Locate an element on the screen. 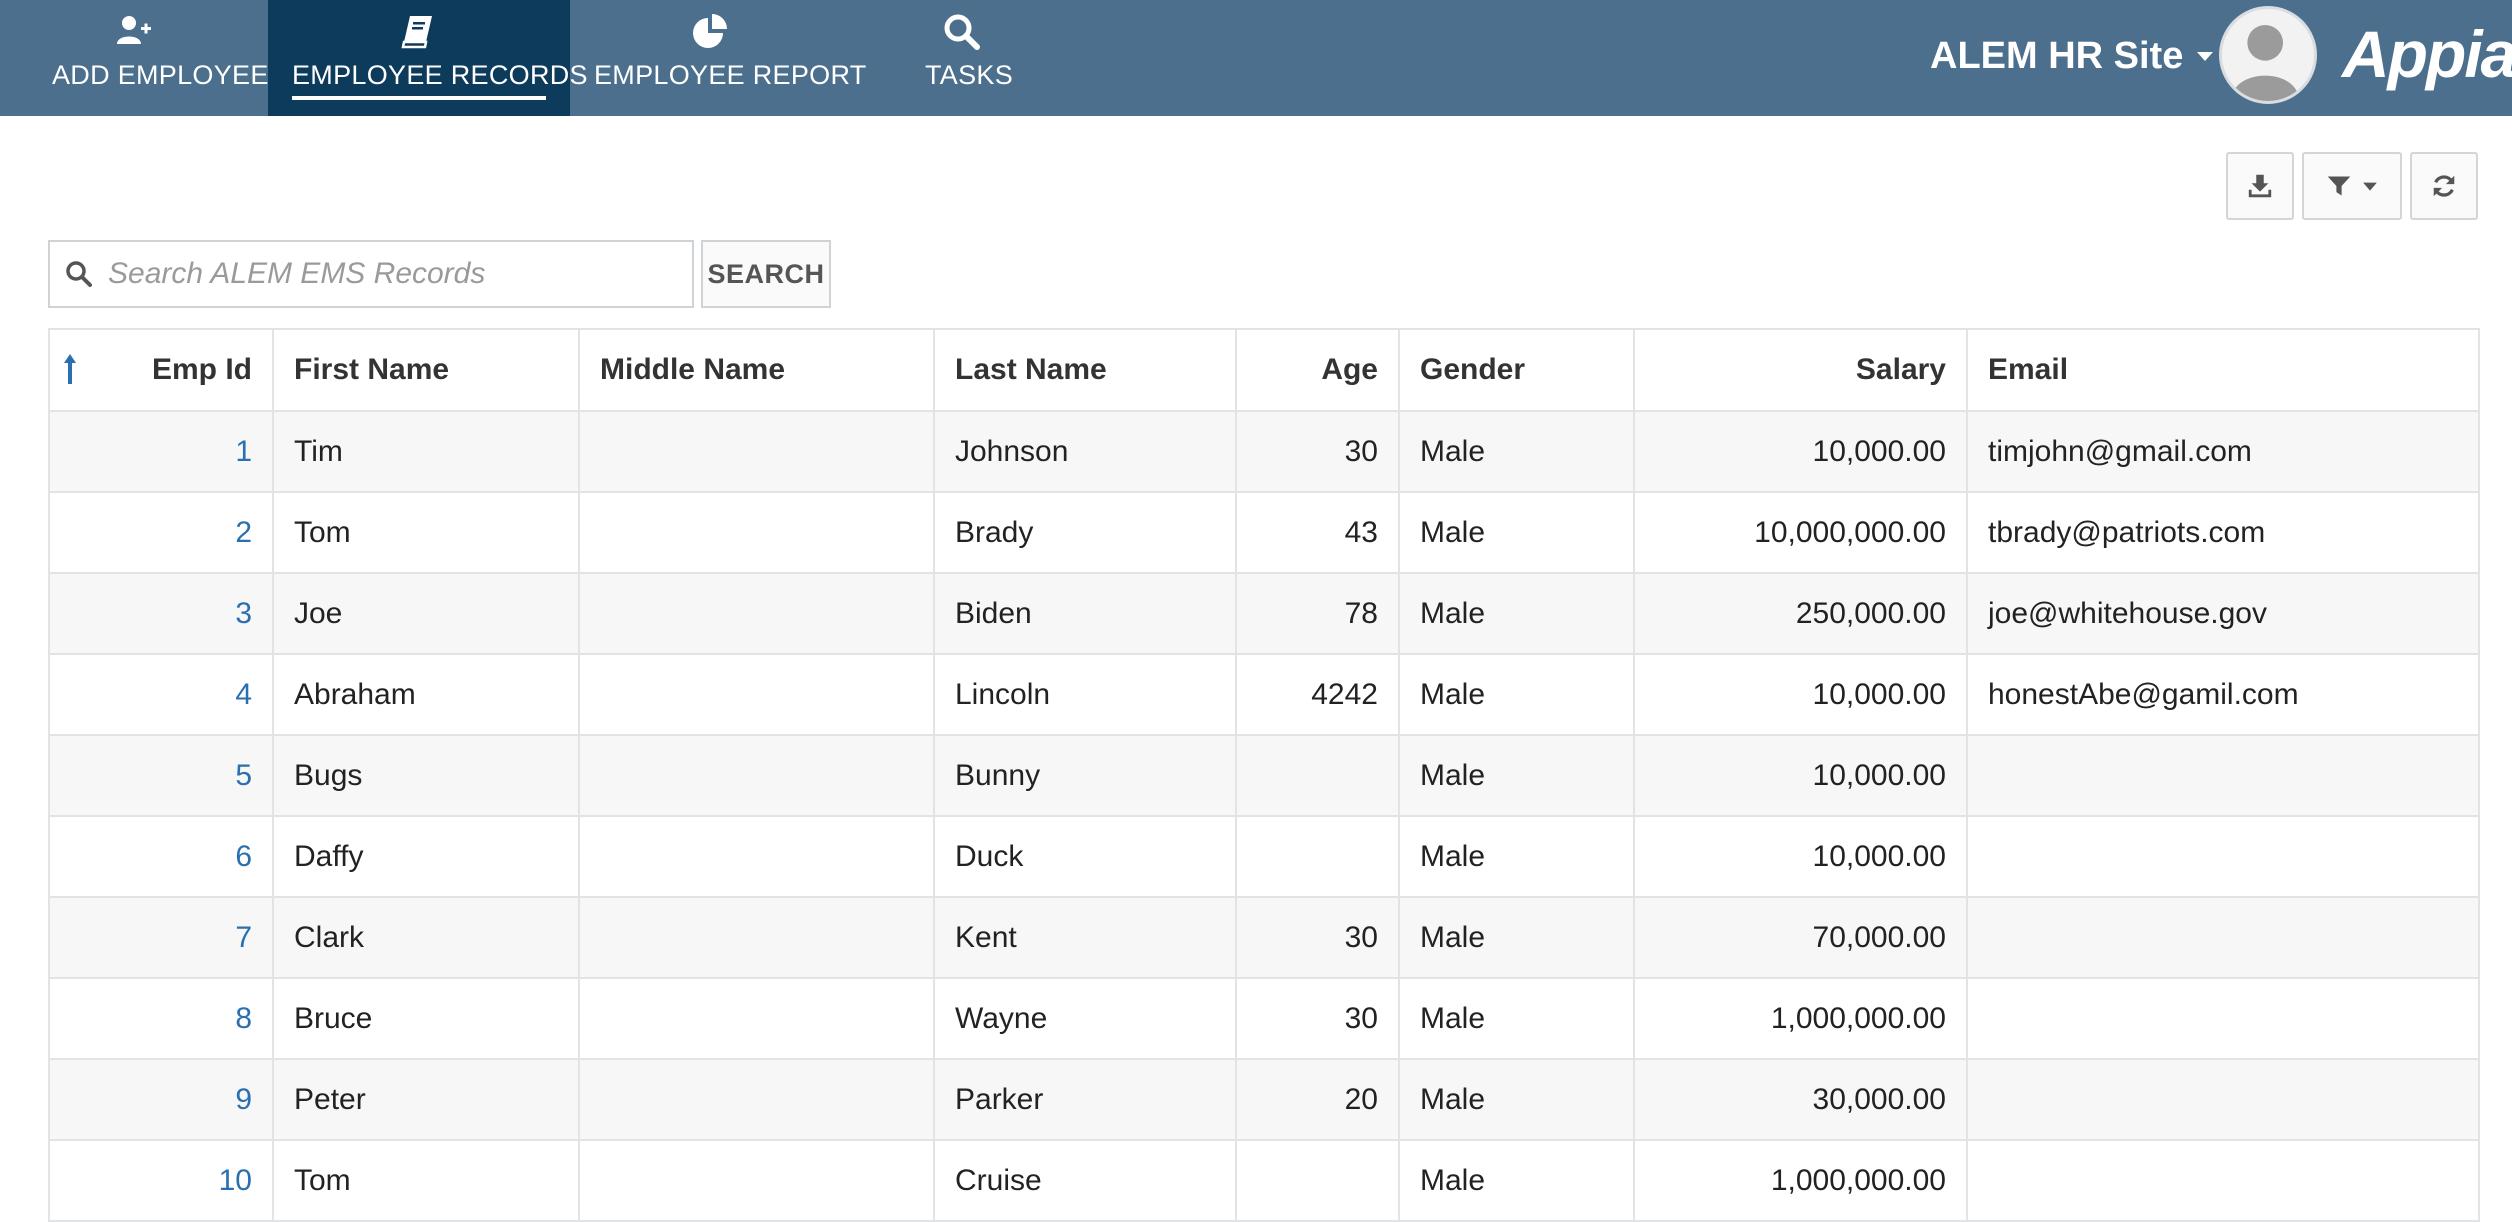  column-header-first-name: First Name is located at coordinates (426, 370).